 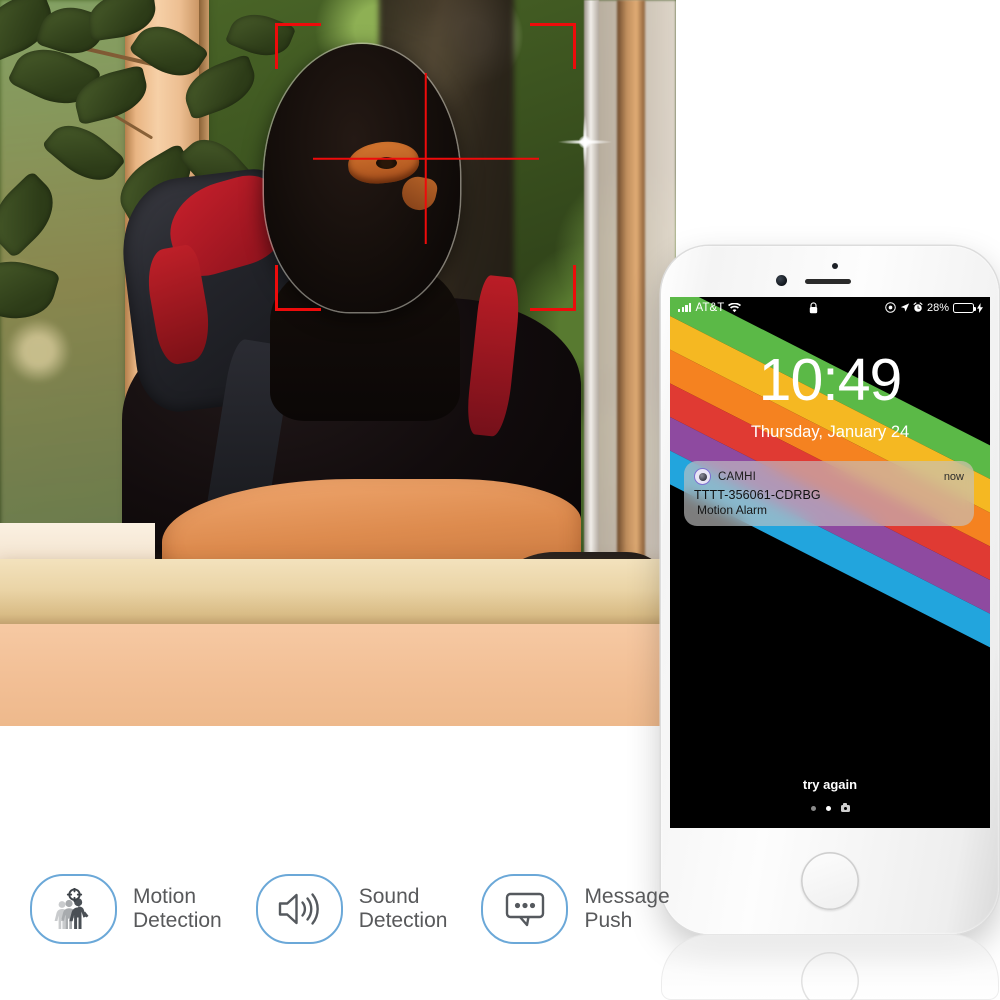 What do you see at coordinates (553, 46) in the screenshot?
I see `reticle-corner-top-right` at bounding box center [553, 46].